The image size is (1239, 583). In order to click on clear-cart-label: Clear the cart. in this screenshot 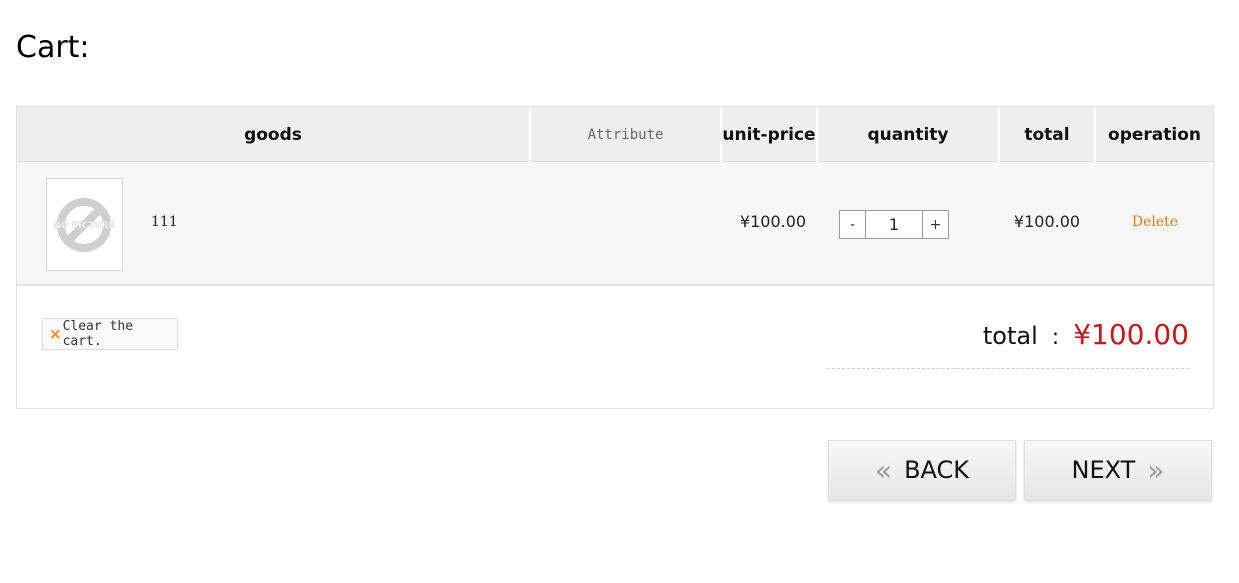, I will do `click(98, 334)`.